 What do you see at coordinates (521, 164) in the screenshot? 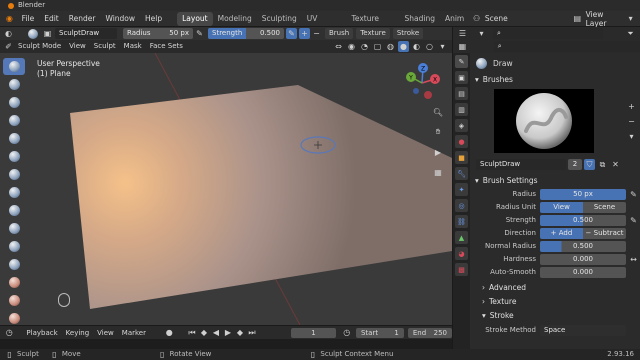
I see `brush-datablock-name: SculptDraw` at bounding box center [521, 164].